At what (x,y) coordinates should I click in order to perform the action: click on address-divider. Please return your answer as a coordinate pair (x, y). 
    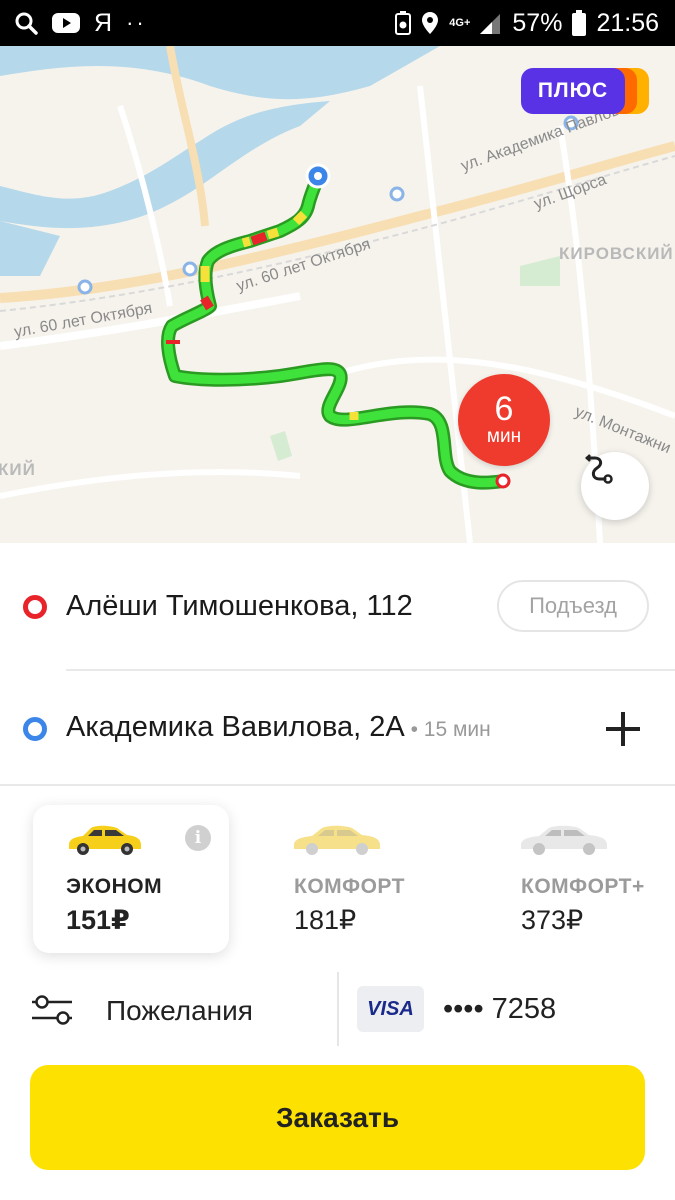
    Looking at the image, I should click on (370, 670).